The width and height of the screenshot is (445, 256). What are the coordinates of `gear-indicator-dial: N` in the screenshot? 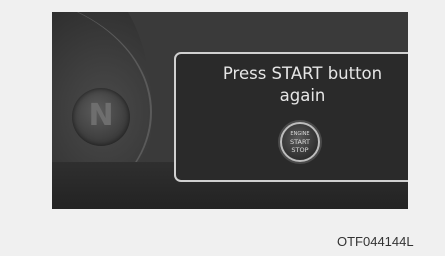 It's located at (101, 117).